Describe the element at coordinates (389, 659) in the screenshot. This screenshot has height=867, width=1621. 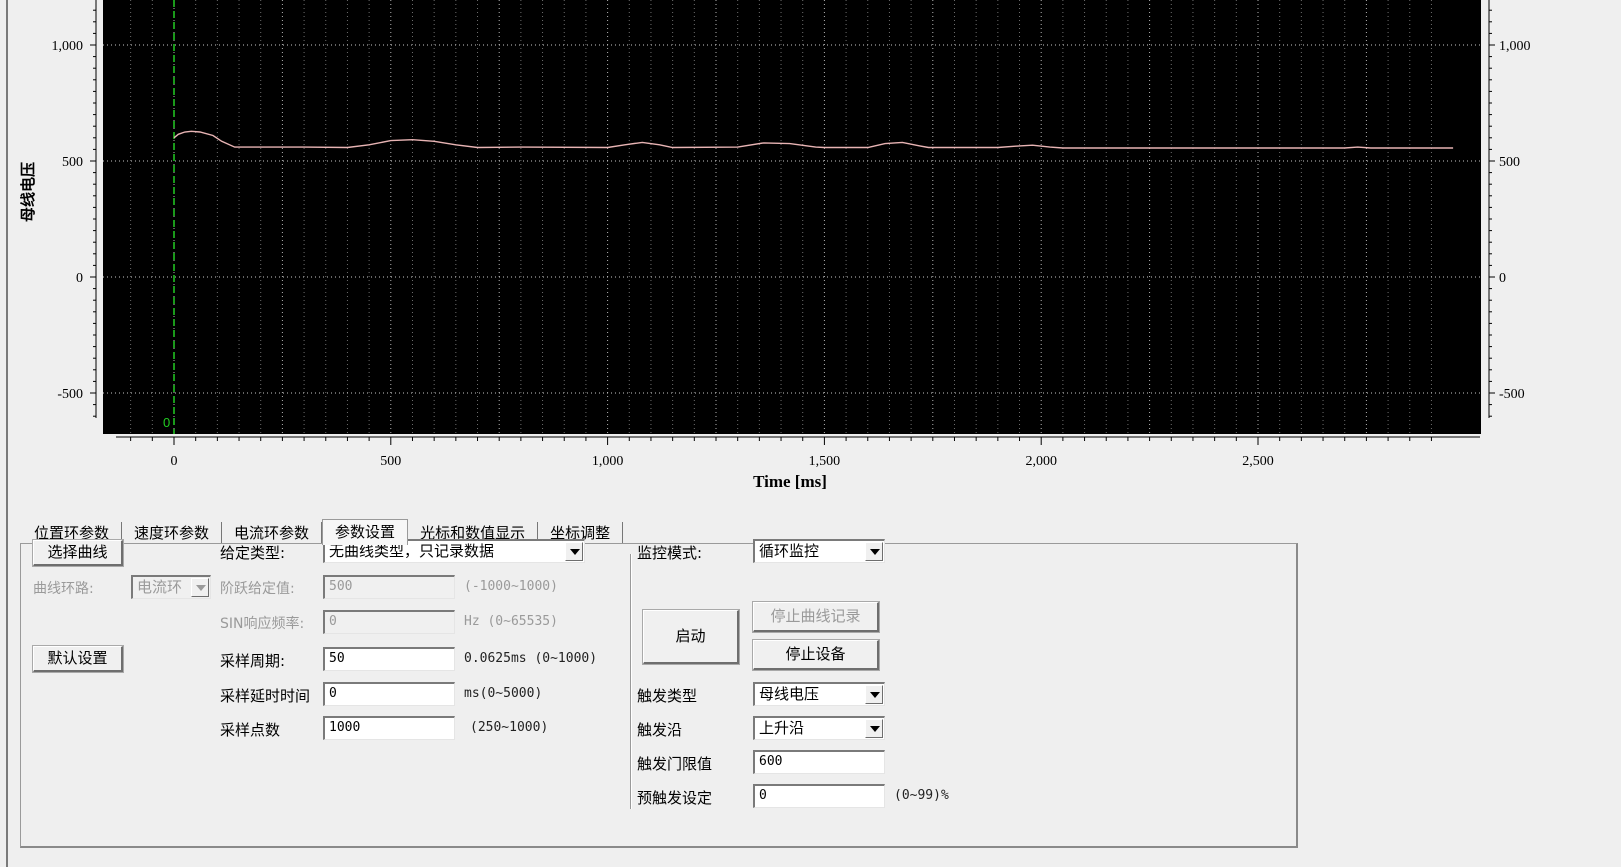
I see `sample-period-input: 50` at that location.